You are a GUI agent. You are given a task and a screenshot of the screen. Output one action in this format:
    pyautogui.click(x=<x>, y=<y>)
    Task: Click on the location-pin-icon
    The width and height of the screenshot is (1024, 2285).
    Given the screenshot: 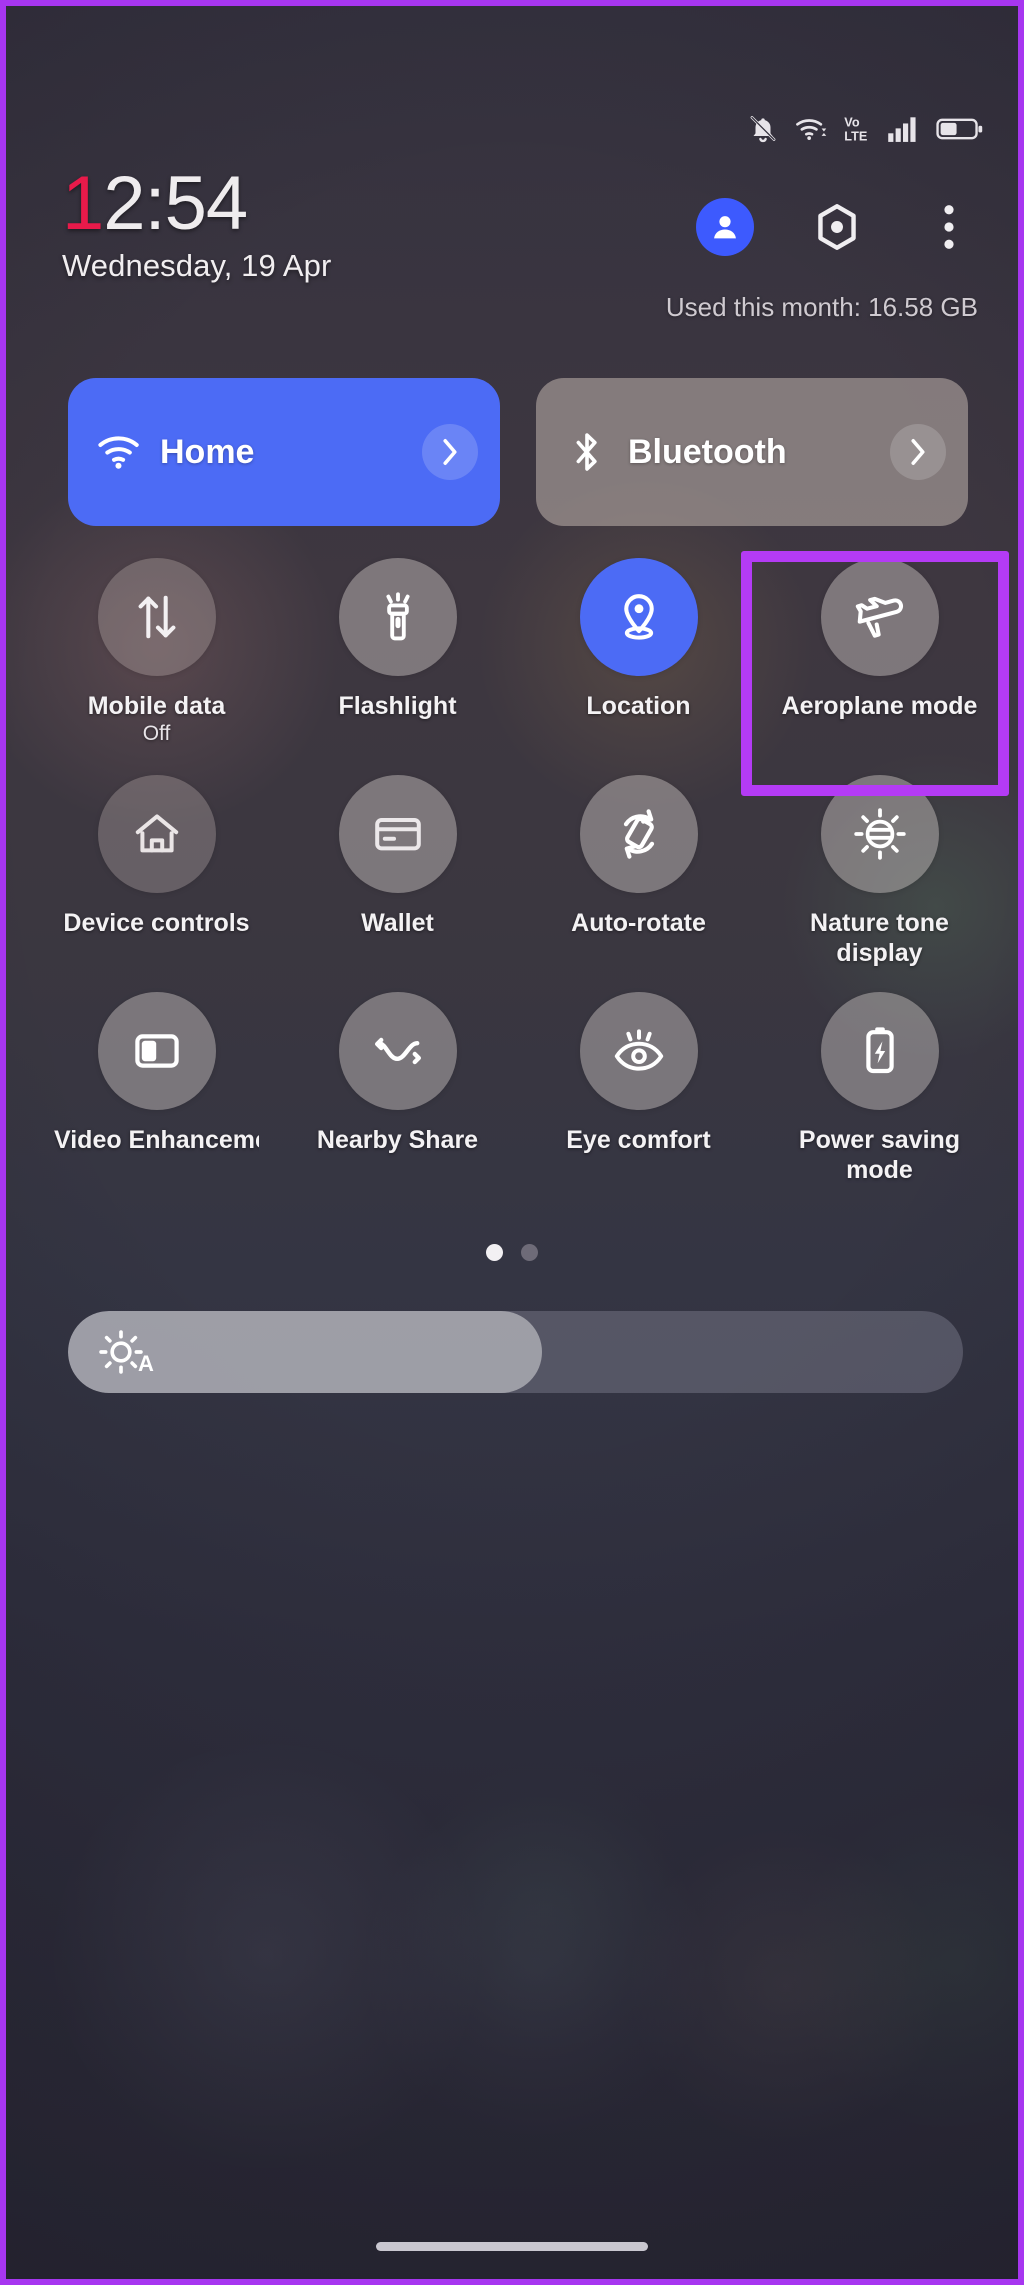 What is the action you would take?
    pyautogui.click(x=638, y=617)
    